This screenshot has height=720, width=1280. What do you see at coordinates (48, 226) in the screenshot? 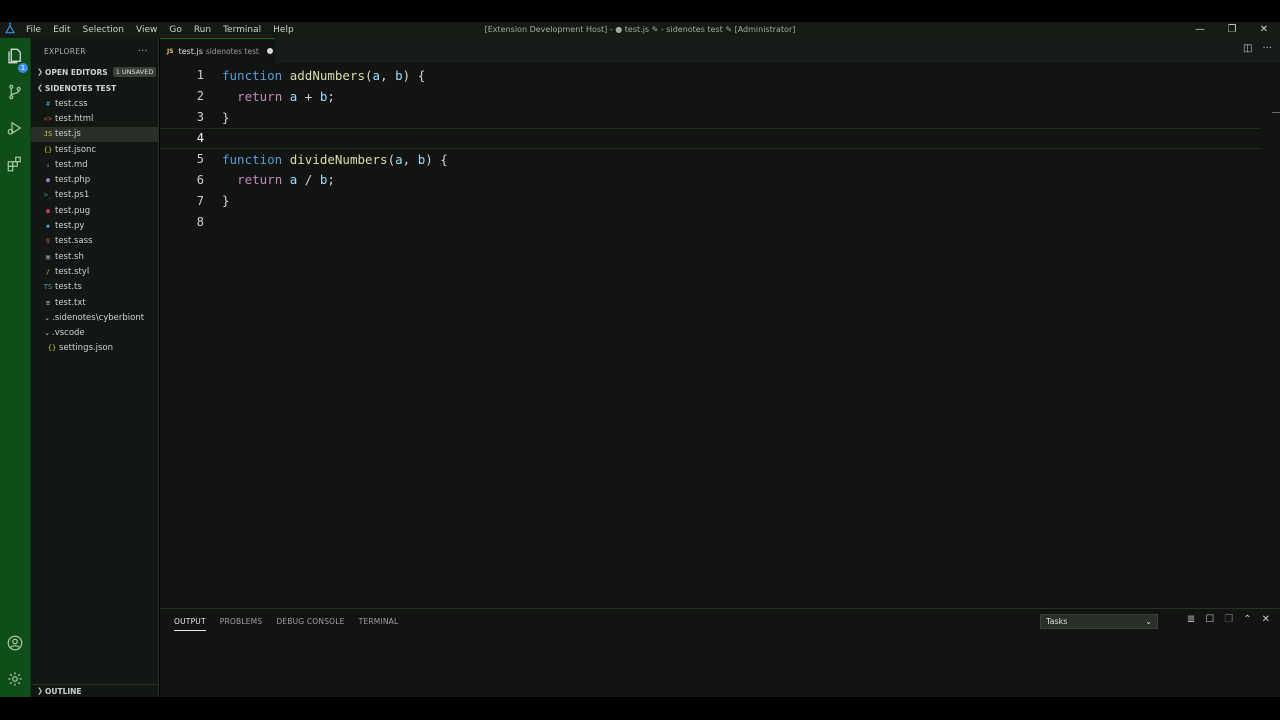
I see `file-type-icon: ◆` at bounding box center [48, 226].